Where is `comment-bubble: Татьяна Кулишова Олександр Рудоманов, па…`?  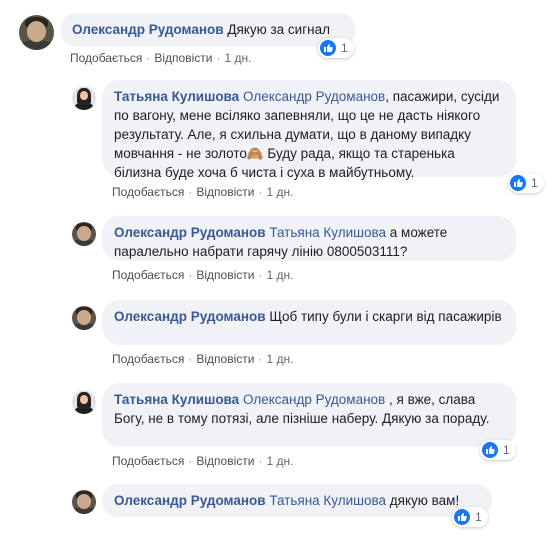
comment-bubble: Татьяна Кулишова Олександр Рудоманов, па… is located at coordinates (309, 130).